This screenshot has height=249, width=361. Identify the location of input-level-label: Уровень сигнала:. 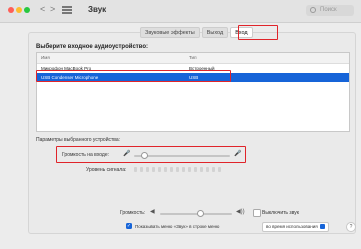
(106, 170).